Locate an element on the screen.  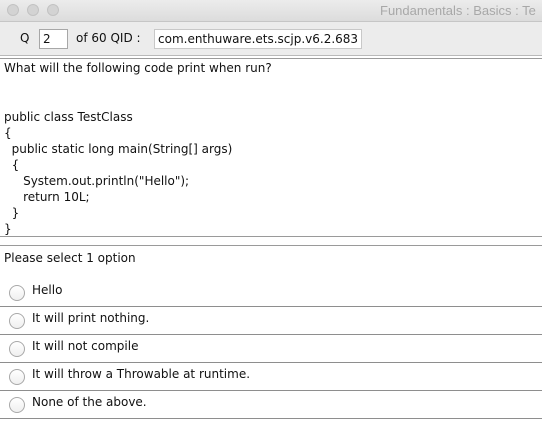
option-row-1: Hello is located at coordinates (271, 293).